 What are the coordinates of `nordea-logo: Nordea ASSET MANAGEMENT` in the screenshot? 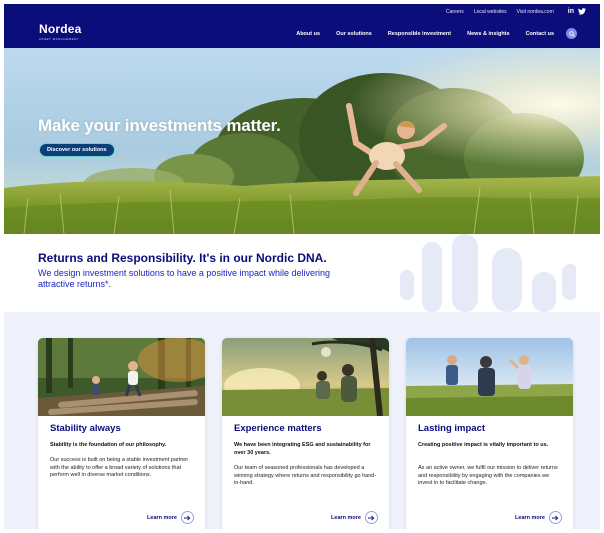 It's located at (60, 32).